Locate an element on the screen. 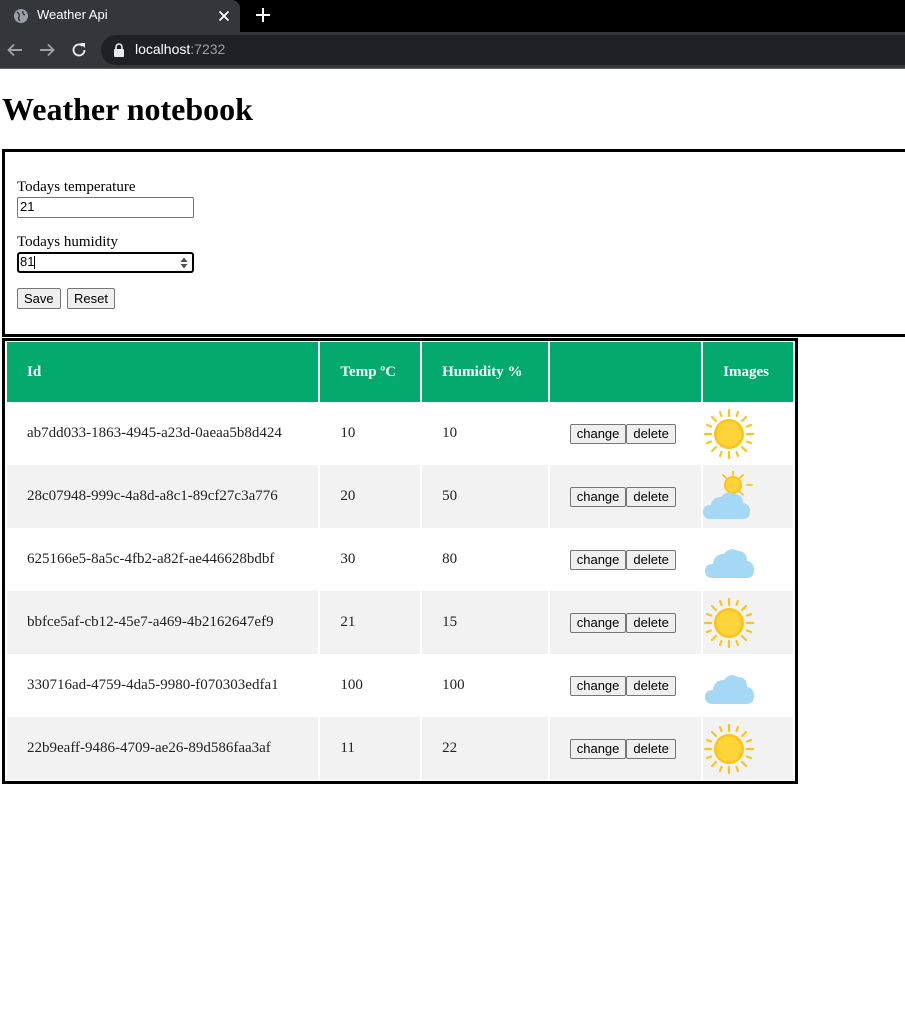  column-header-humidity: Humidity % is located at coordinates (485, 372).